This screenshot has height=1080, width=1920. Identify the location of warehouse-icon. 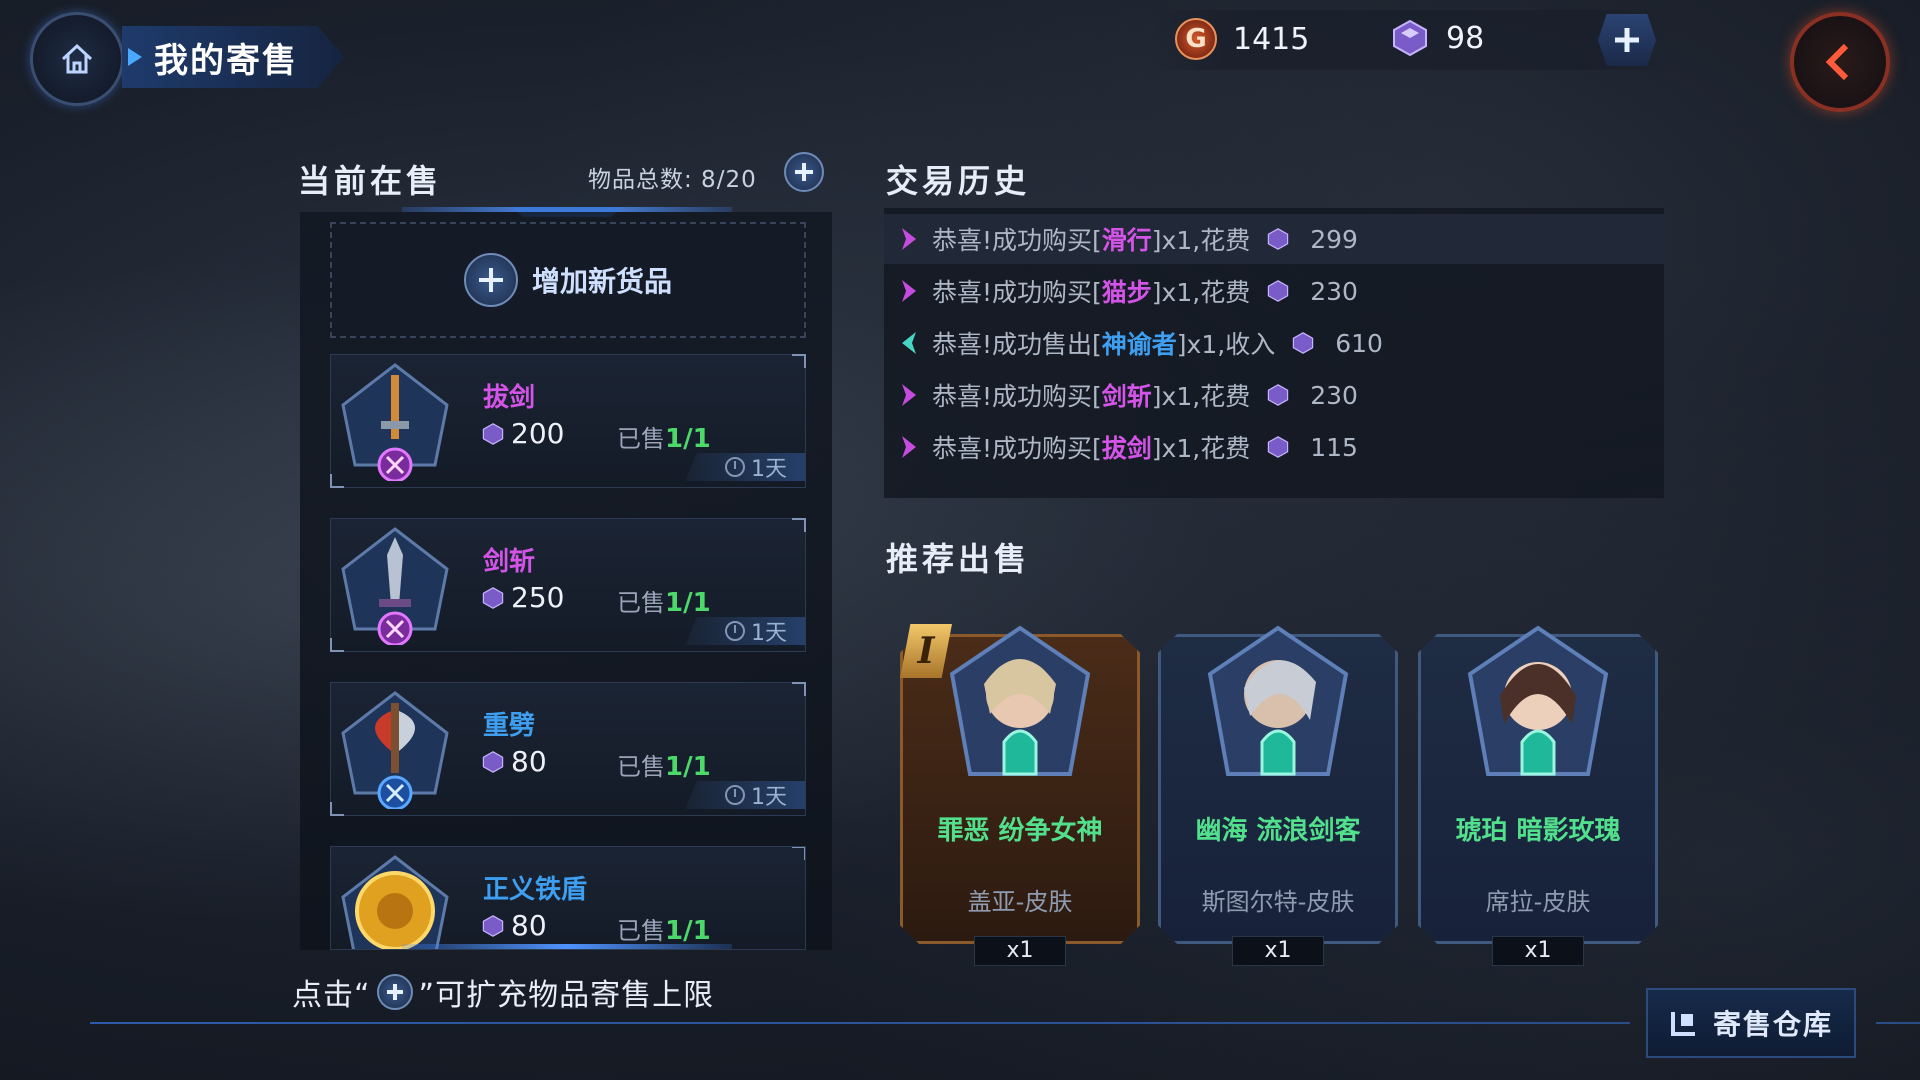
(1682, 1024).